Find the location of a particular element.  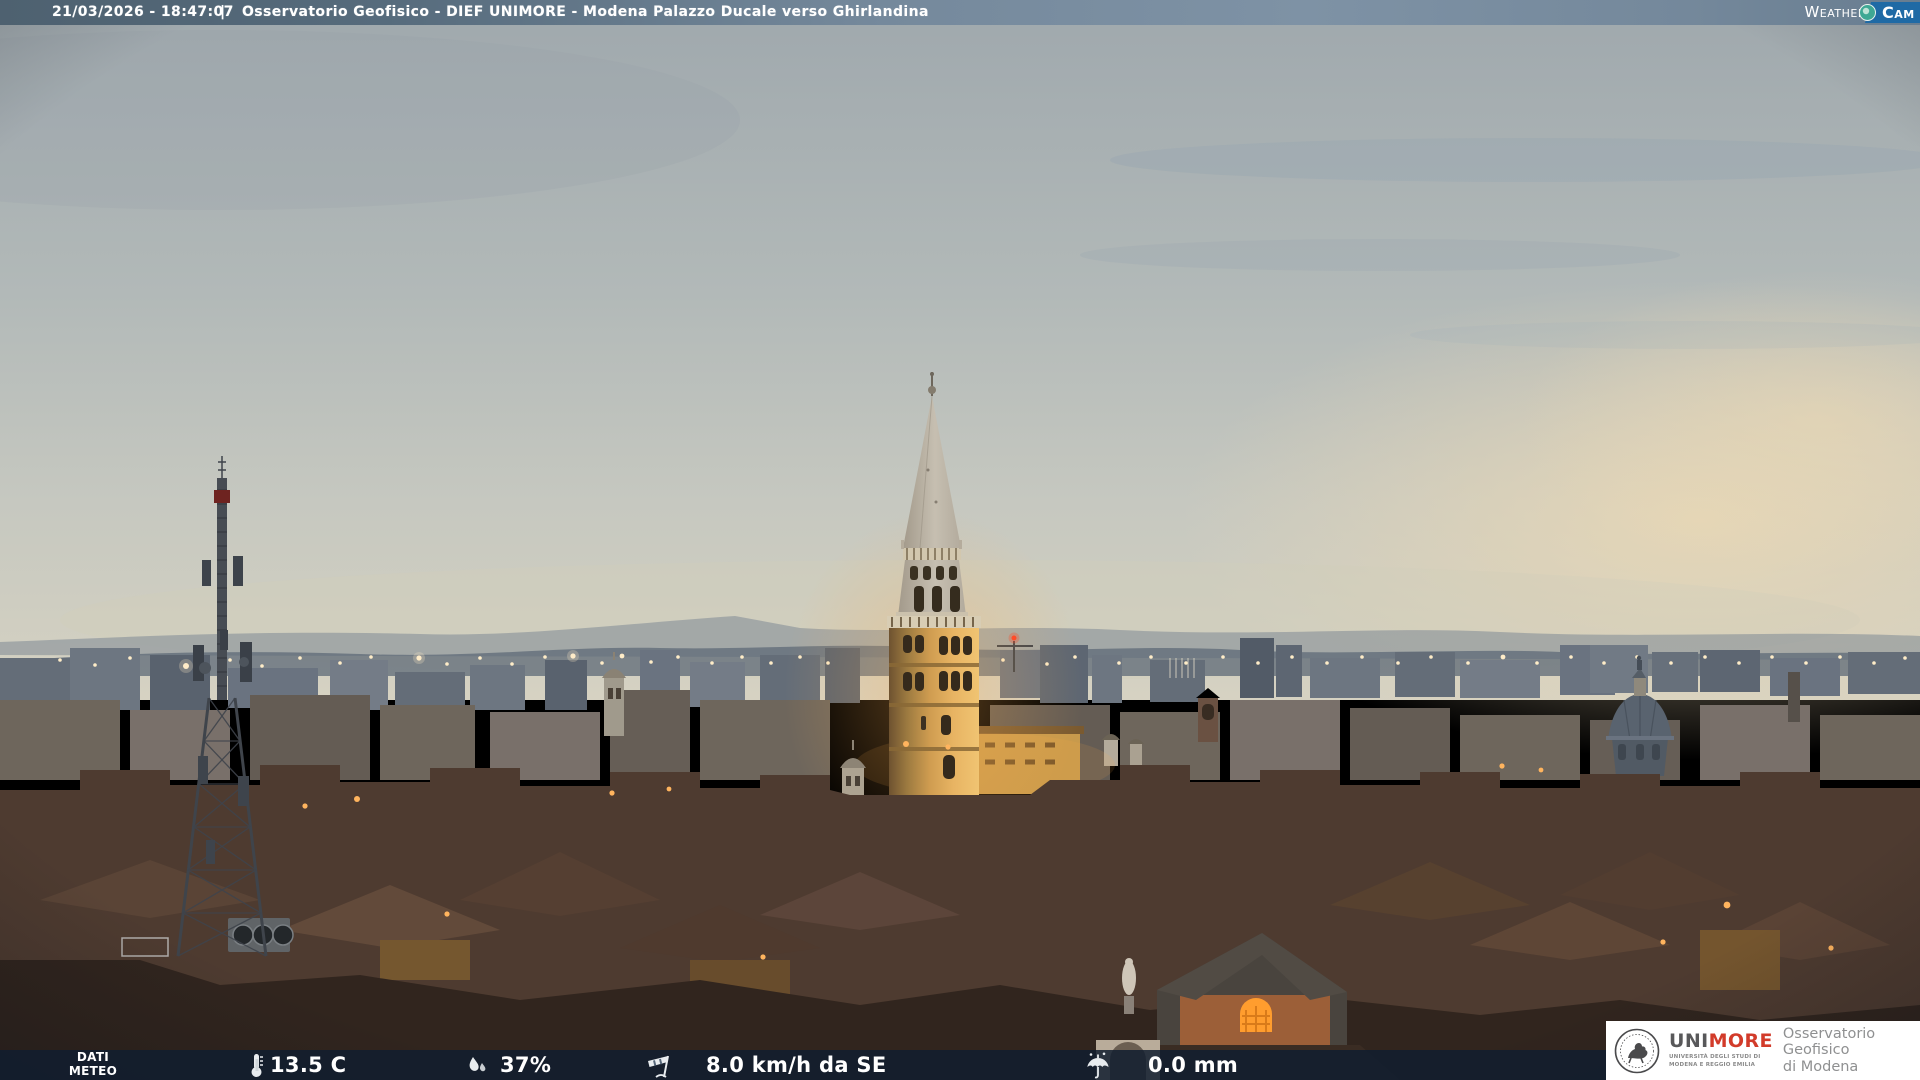

dati-meteo-label: DATI METEO is located at coordinates (93, 1065).